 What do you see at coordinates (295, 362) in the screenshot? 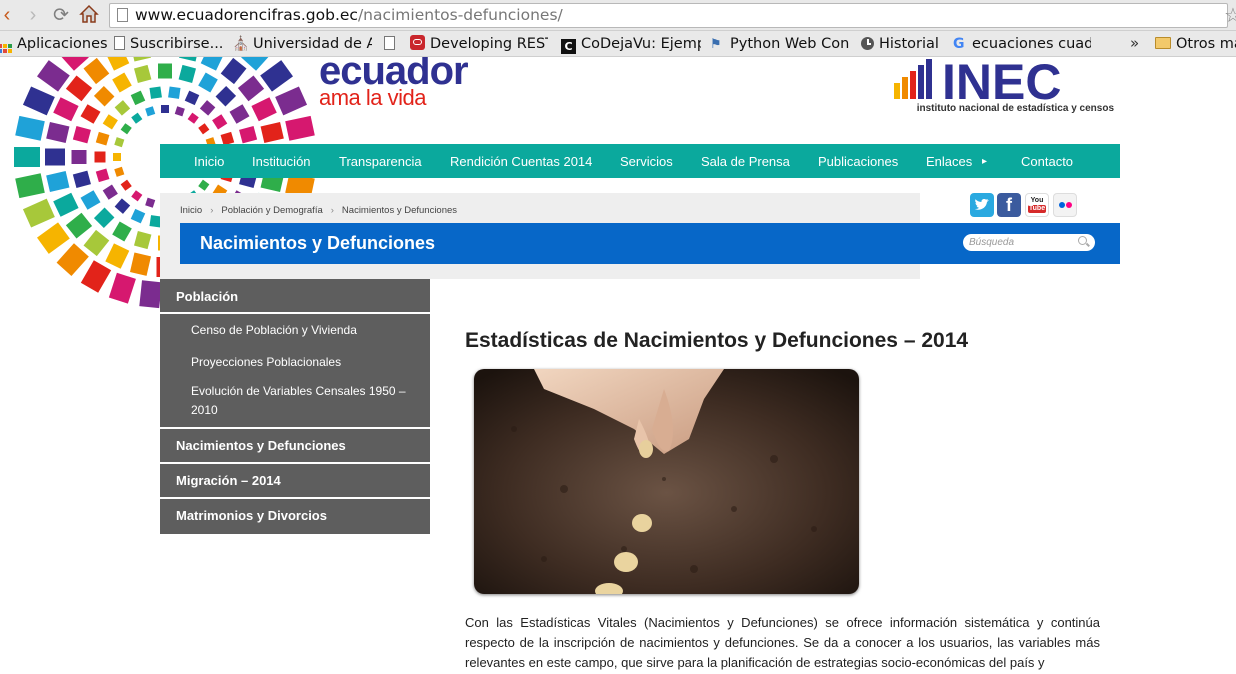
I see `sidebar-subitem-proyecciones: Proyecciones Poblacionales` at bounding box center [295, 362].